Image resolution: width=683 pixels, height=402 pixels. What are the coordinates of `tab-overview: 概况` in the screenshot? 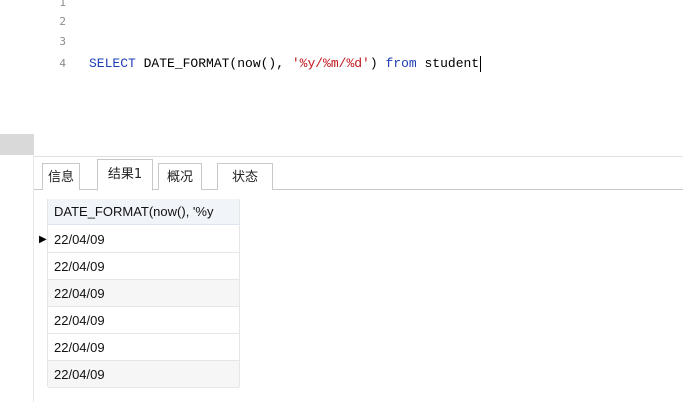 It's located at (180, 176).